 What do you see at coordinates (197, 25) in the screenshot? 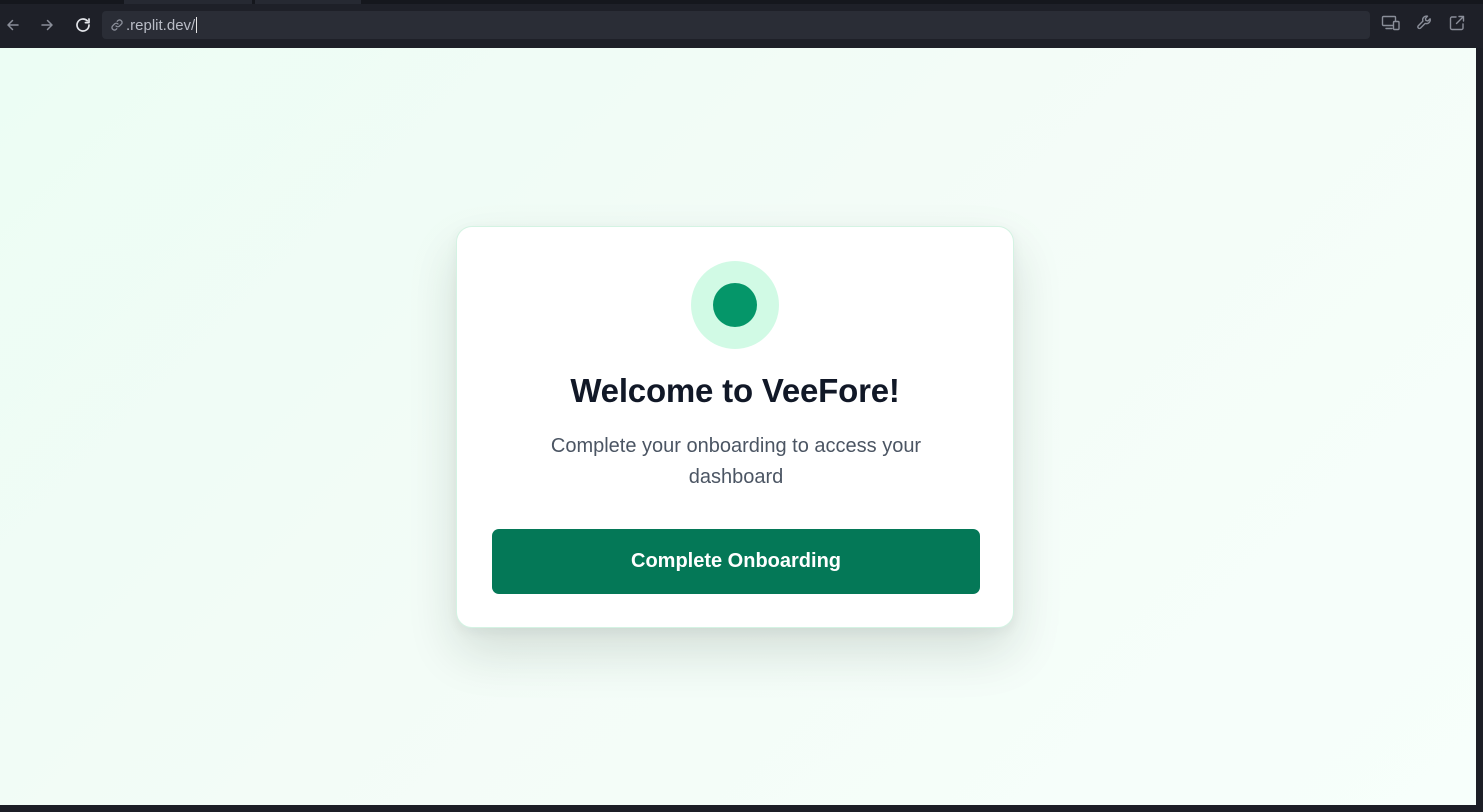
I see `text-cursor` at bounding box center [197, 25].